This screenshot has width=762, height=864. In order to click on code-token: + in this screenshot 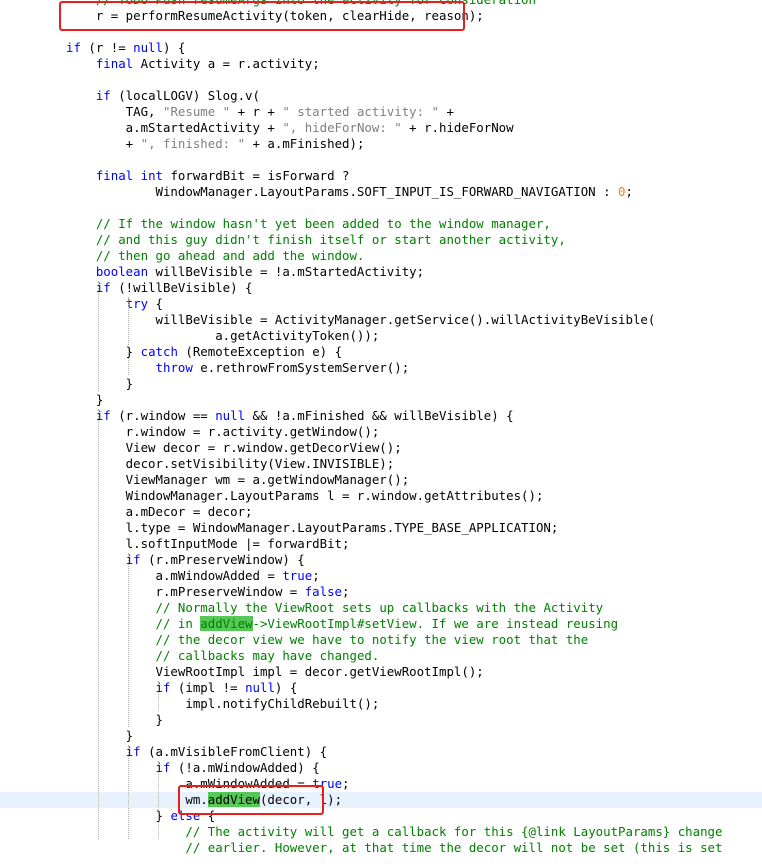, I will do `click(446, 111)`.